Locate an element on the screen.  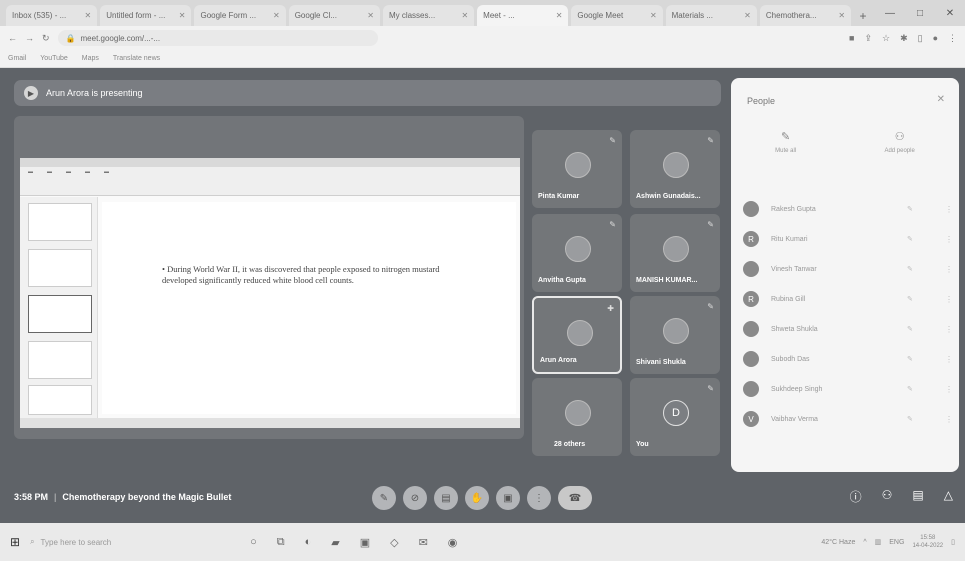
weather-text: 42°C Haze is located at coordinates (838, 542).